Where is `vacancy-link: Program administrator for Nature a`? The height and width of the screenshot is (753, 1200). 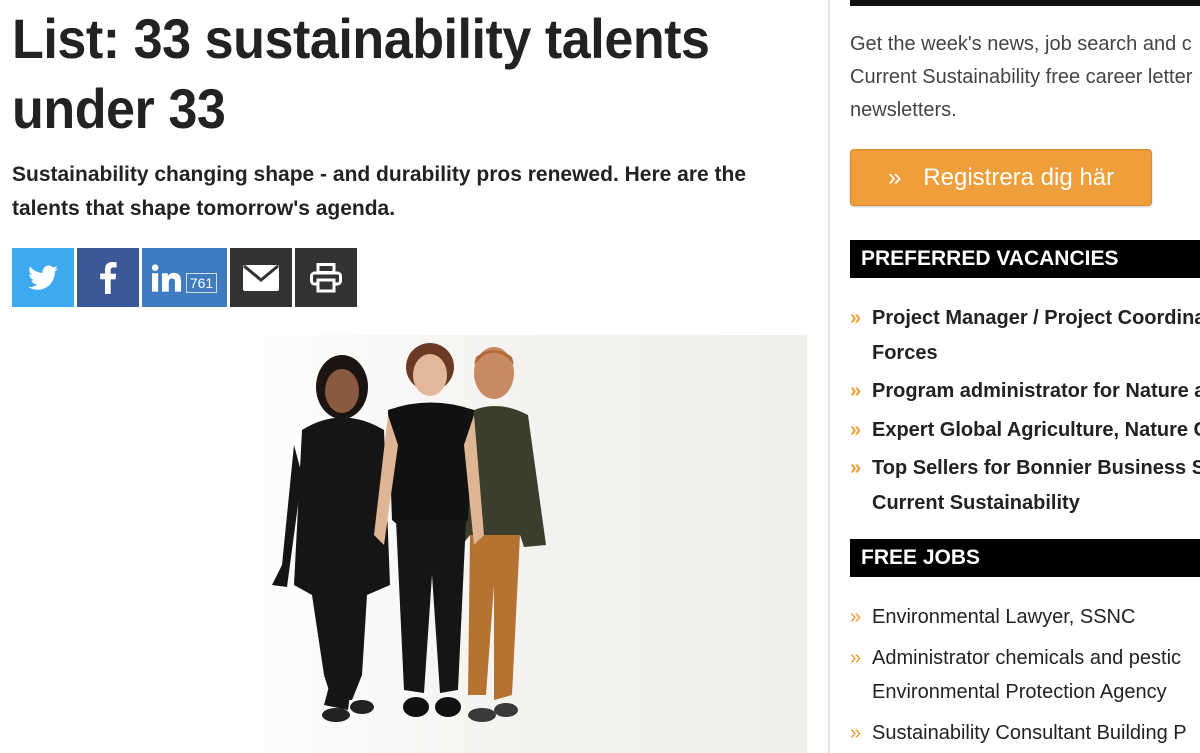
vacancy-link: Program administrator for Nature a is located at coordinates (1036, 391).